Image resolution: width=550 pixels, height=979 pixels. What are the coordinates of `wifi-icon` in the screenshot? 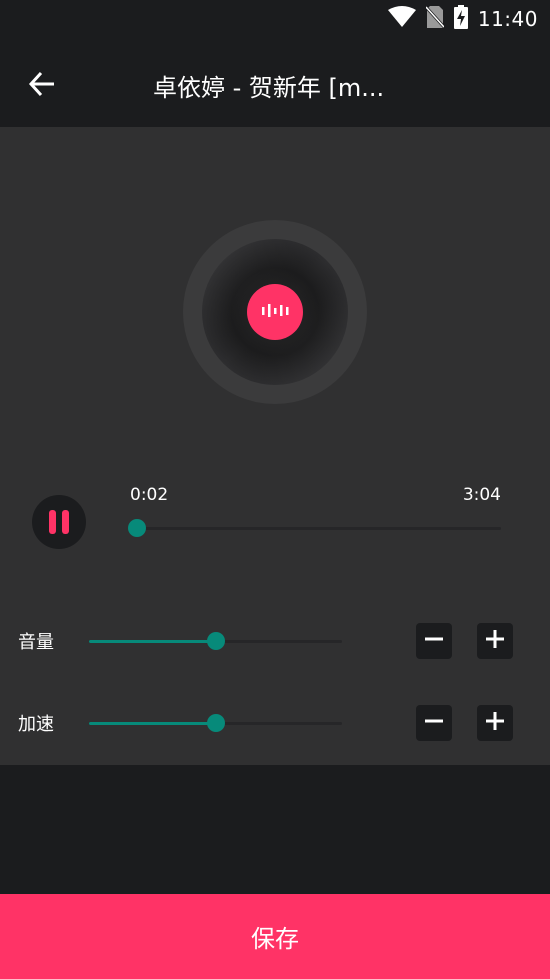 It's located at (401, 19).